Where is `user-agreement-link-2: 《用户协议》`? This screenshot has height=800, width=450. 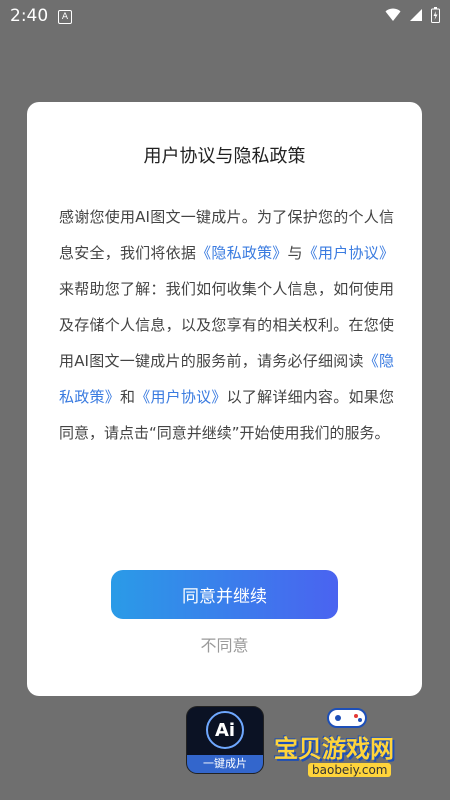 user-agreement-link-2: 《用户协议》 is located at coordinates (180, 397).